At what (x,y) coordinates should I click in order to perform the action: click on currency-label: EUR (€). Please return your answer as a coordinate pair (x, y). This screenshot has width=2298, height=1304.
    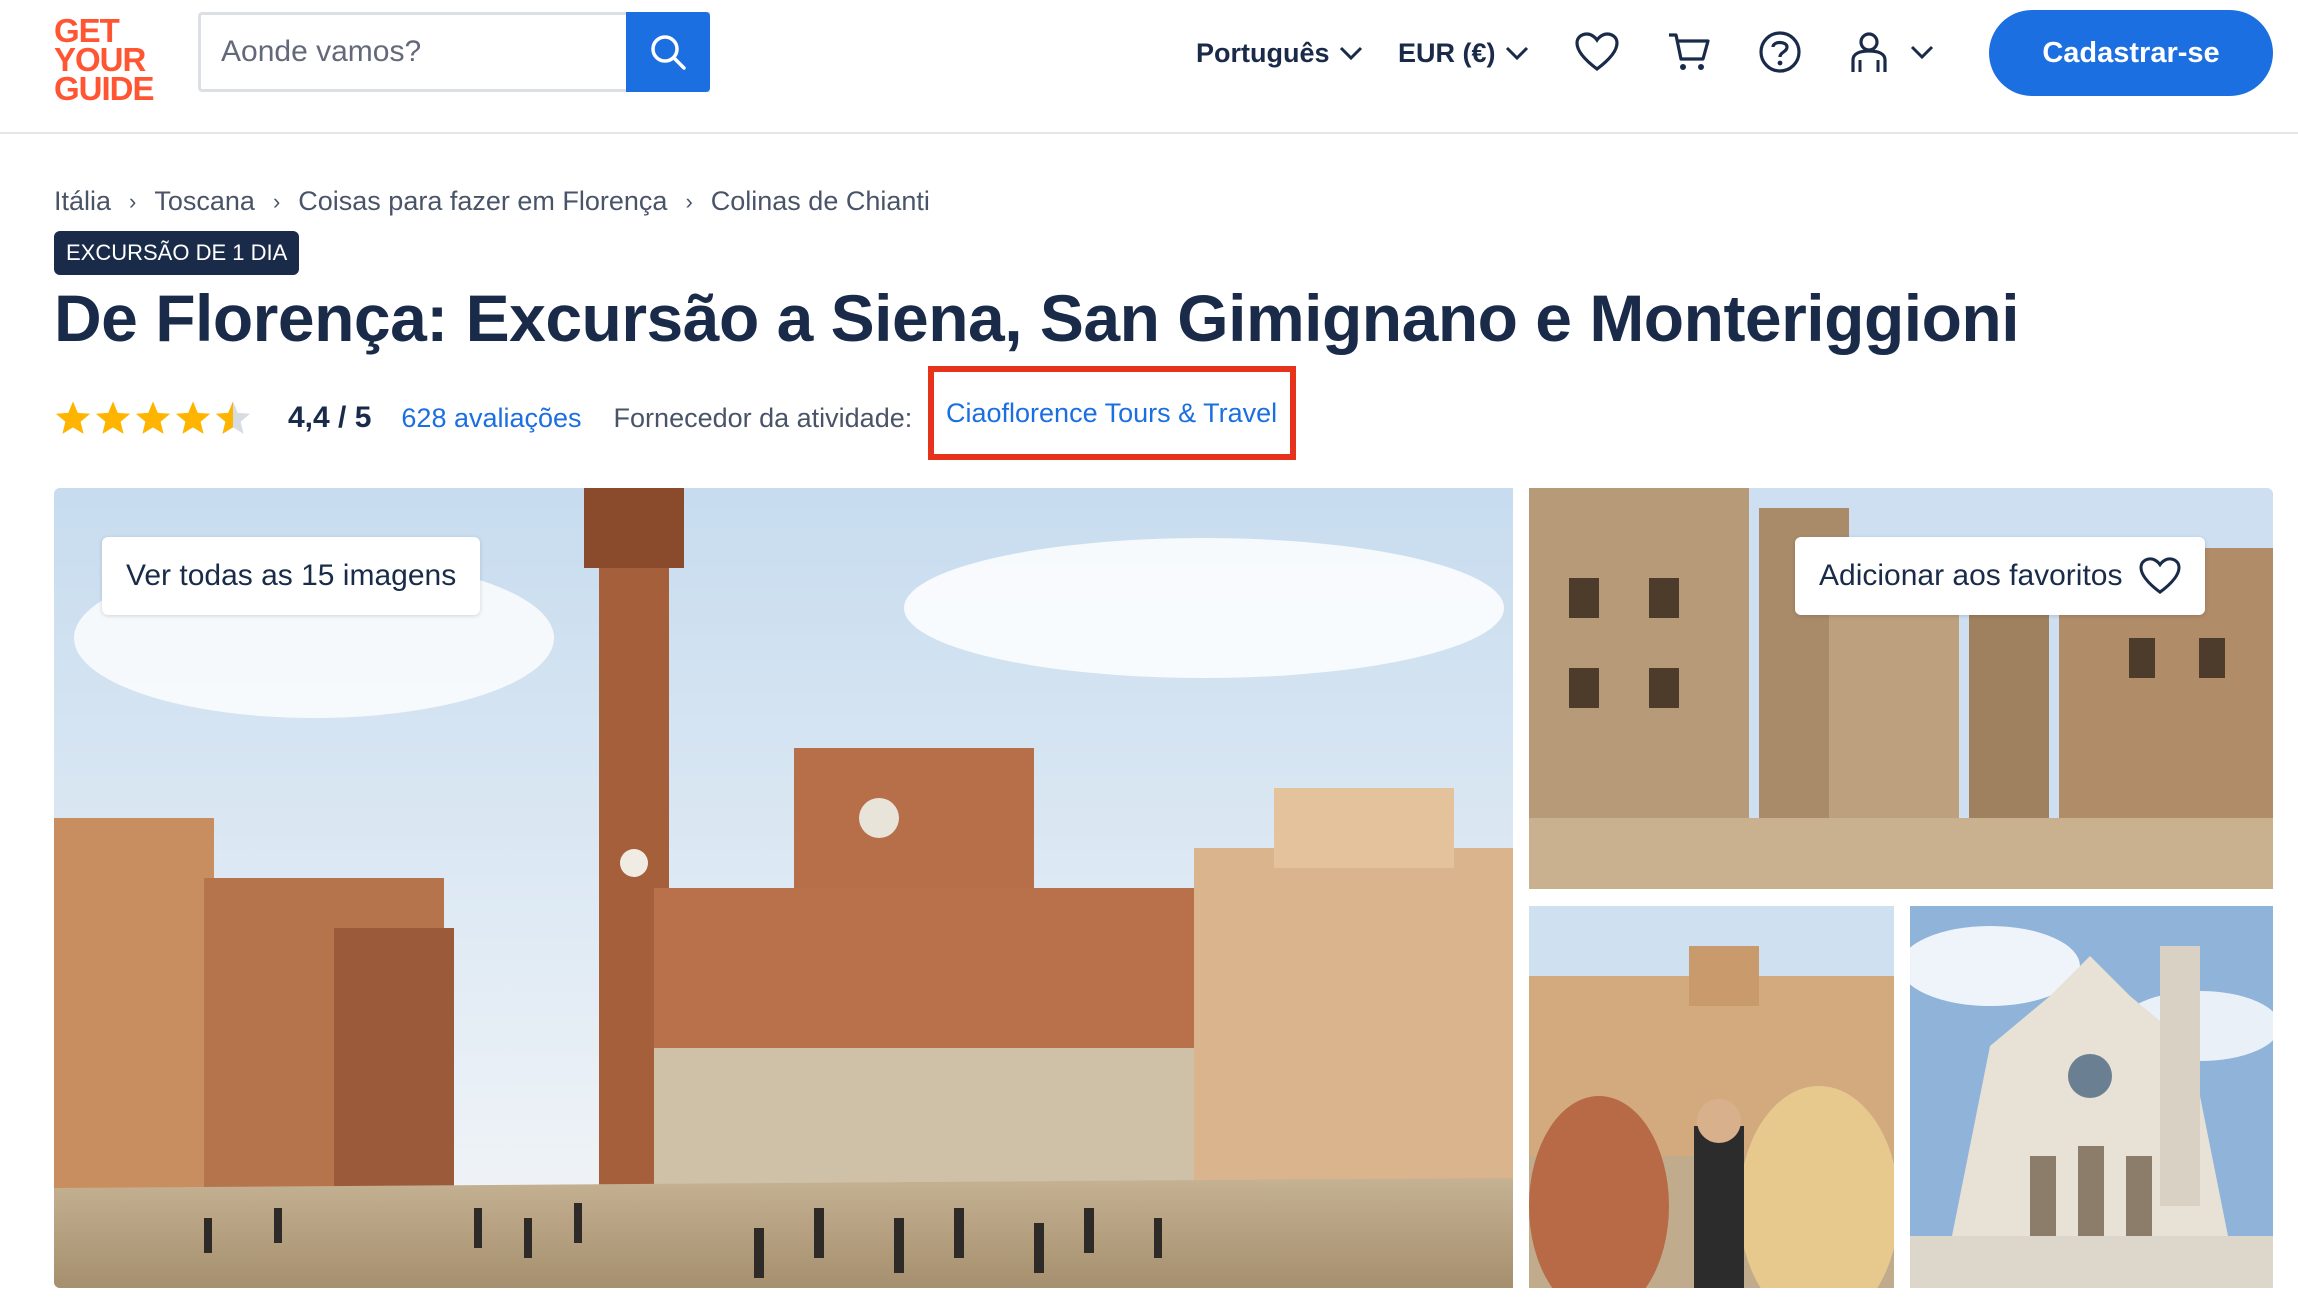
    Looking at the image, I should click on (1447, 52).